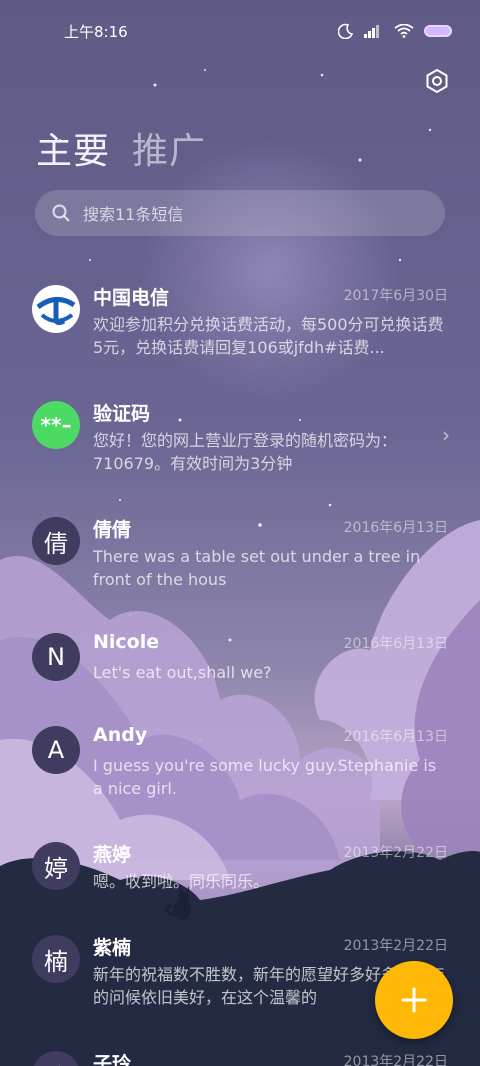  I want to click on avatar: 楠, so click(56, 959).